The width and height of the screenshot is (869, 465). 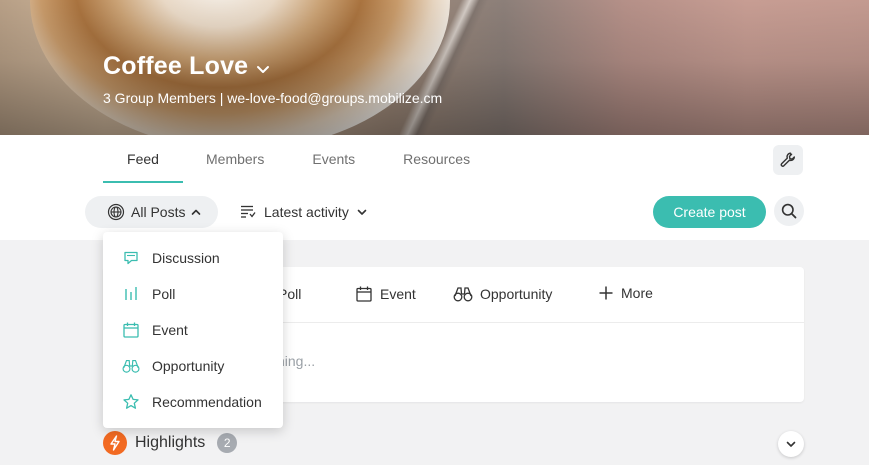 I want to click on composer-opportunity-label: Opportunity, so click(x=516, y=294).